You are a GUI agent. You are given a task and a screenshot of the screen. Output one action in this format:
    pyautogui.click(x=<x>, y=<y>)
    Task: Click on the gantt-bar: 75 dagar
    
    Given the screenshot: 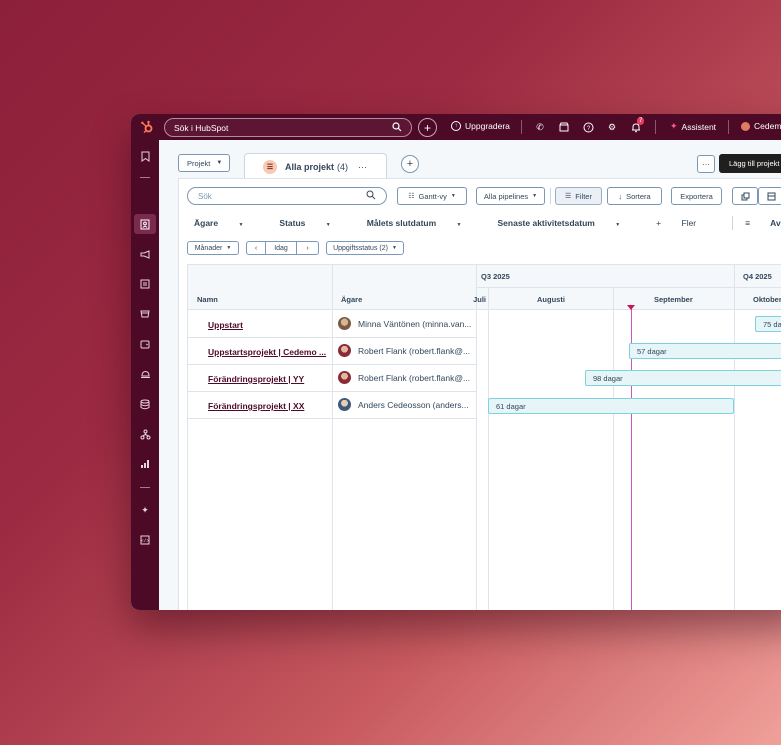 What is the action you would take?
    pyautogui.click(x=768, y=324)
    